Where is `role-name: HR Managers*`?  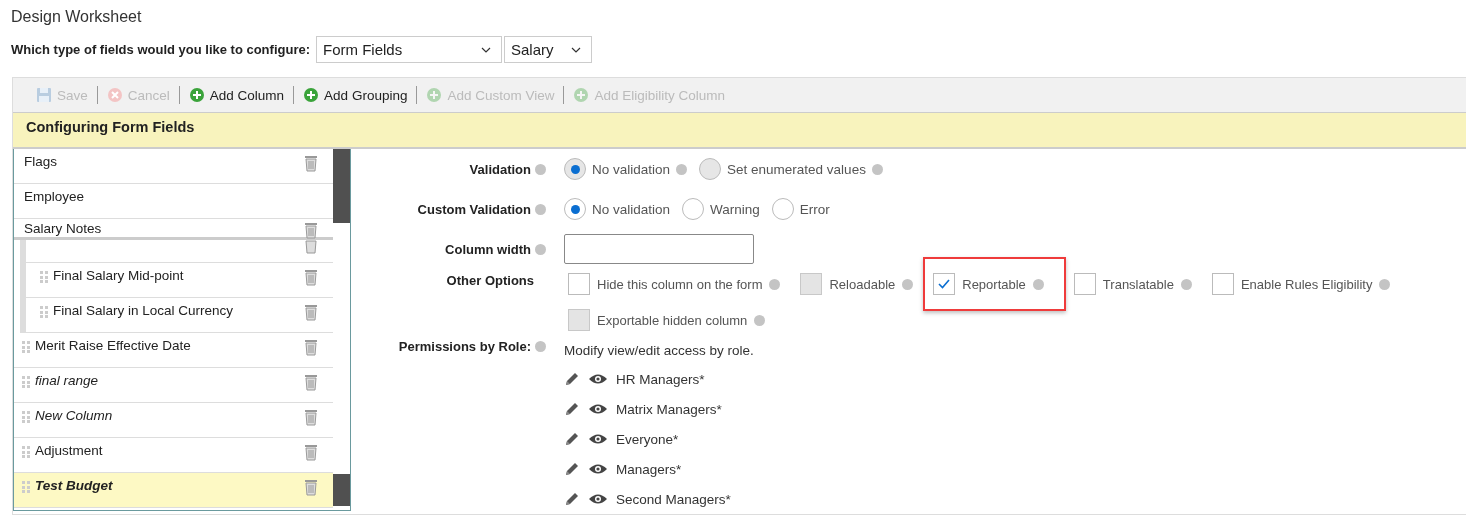
role-name: HR Managers* is located at coordinates (660, 379).